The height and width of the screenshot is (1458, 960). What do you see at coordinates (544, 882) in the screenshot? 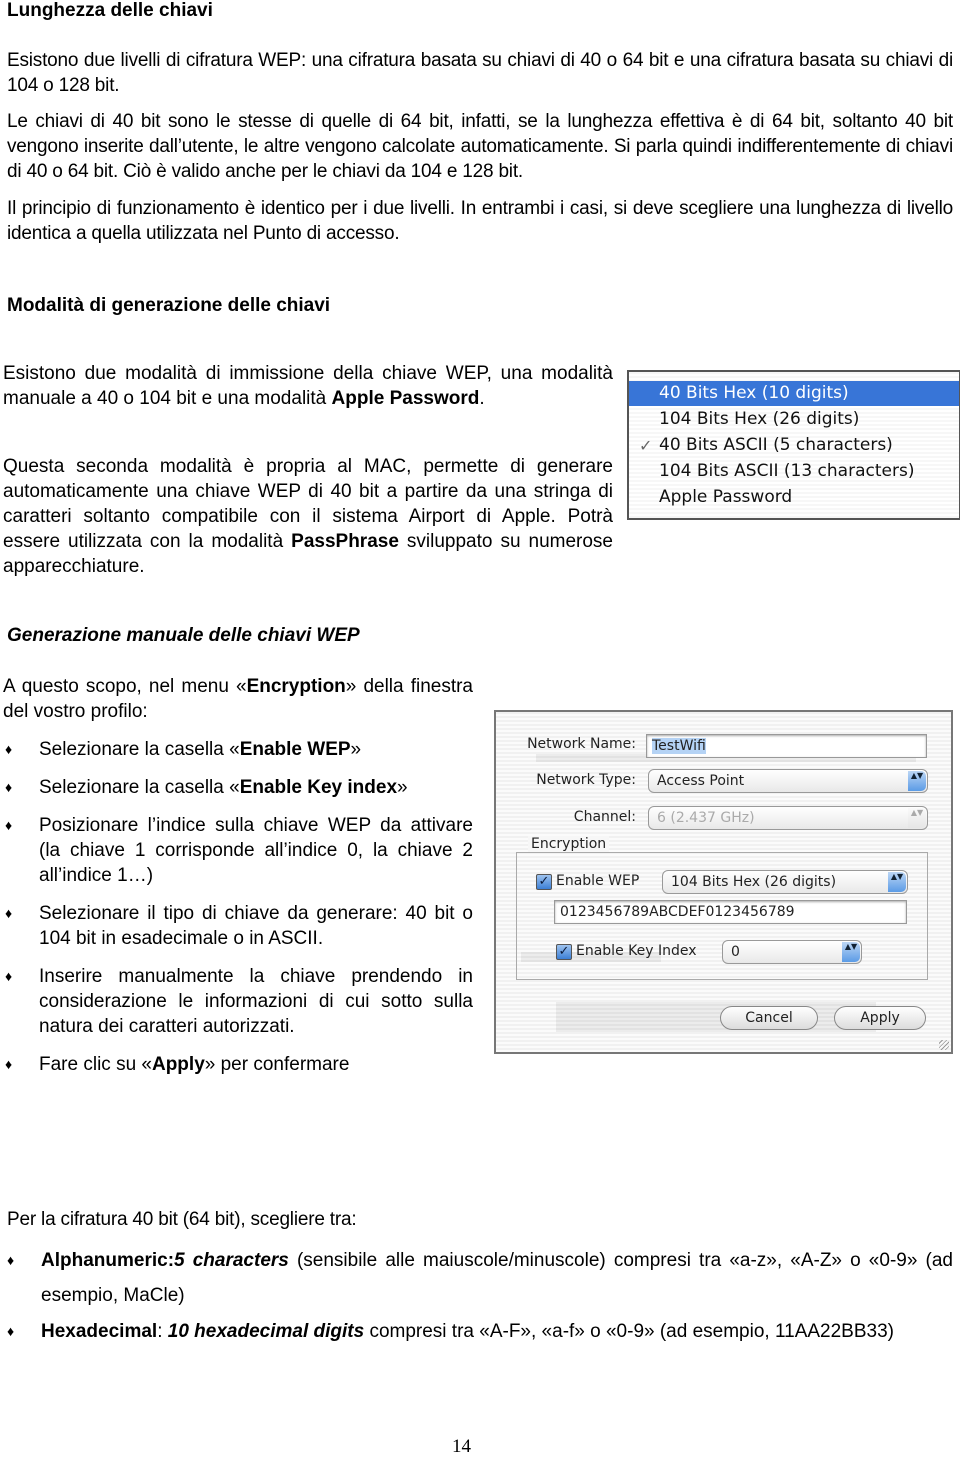
I see `enable-wep-checkbox: ✓` at bounding box center [544, 882].